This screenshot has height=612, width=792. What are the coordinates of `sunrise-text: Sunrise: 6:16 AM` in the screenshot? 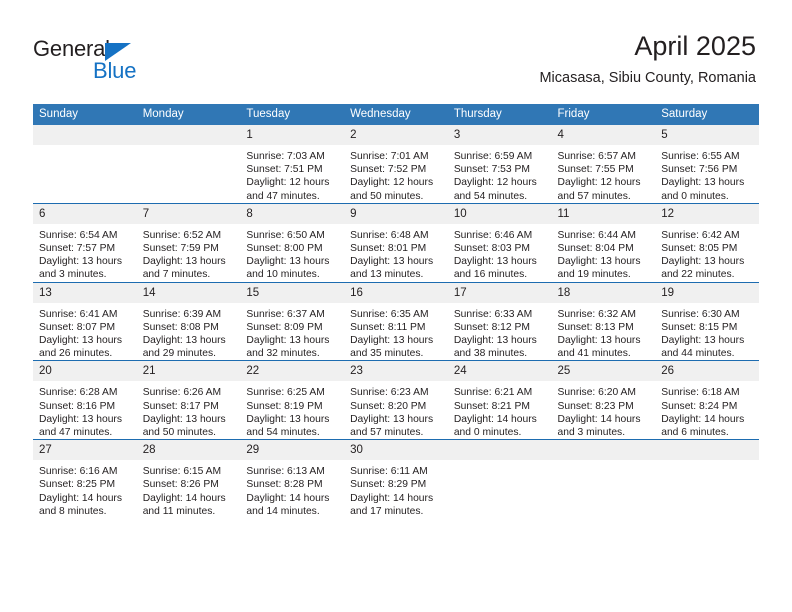 It's located at (78, 472).